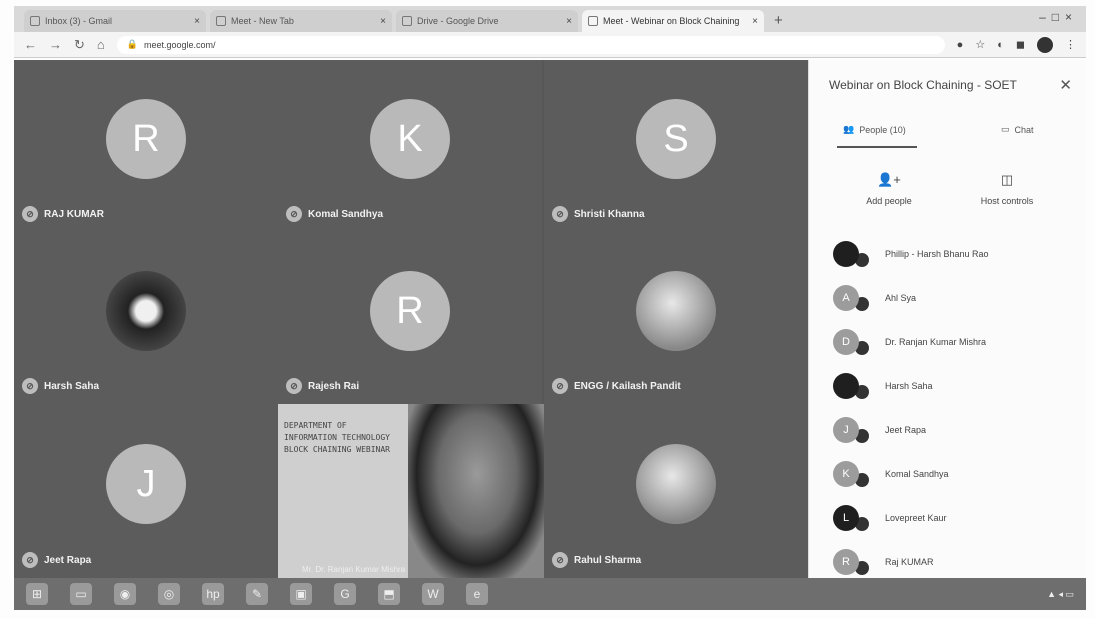 This screenshot has height=619, width=1095. Describe the element at coordinates (846, 298) in the screenshot. I see `avatar: A` at that location.